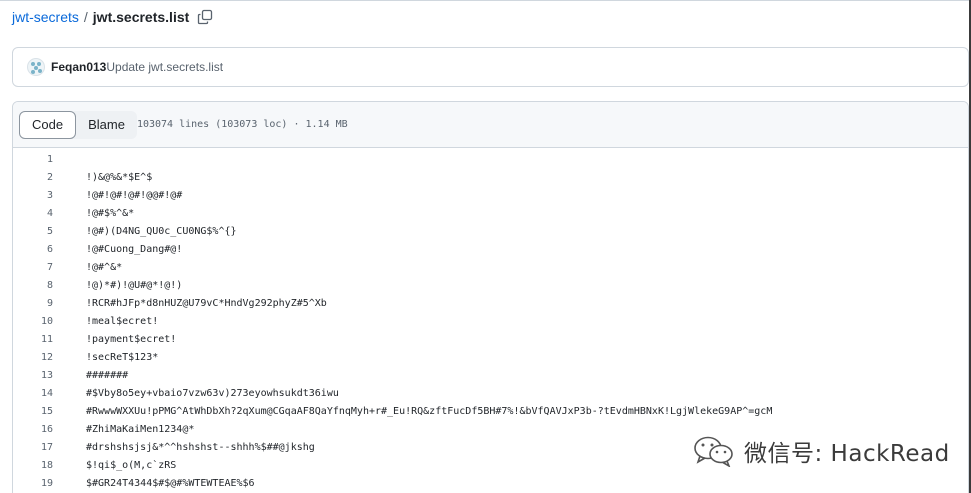  Describe the element at coordinates (714, 451) in the screenshot. I see `wechat-logo-icon` at that location.